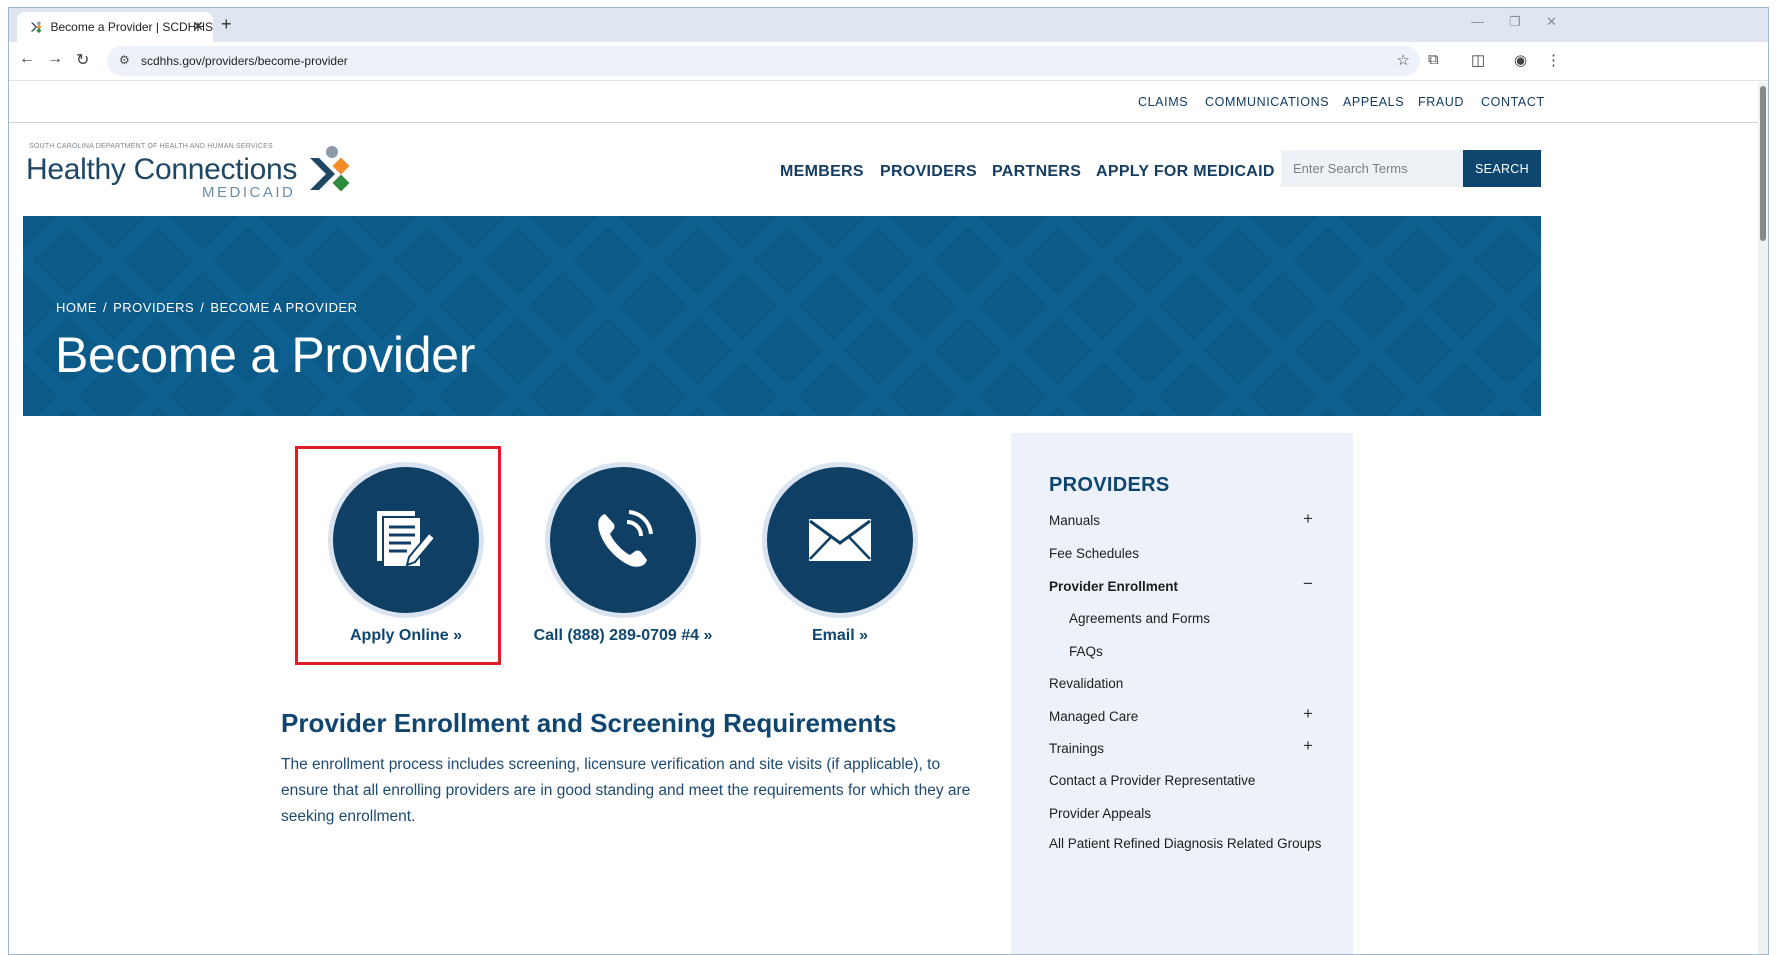 This screenshot has height=955, width=1777. What do you see at coordinates (1267, 102) in the screenshot?
I see `utility-link-communications: COMMUNICATIONS` at bounding box center [1267, 102].